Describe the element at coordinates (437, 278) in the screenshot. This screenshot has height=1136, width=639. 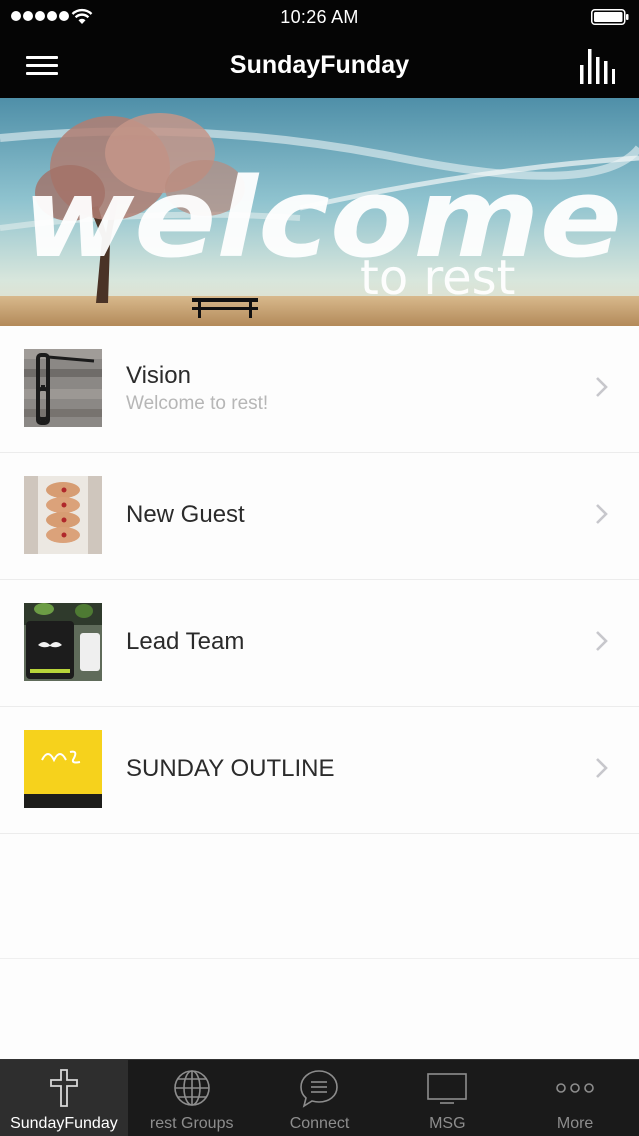
I see `svg-text: to rest` at that location.